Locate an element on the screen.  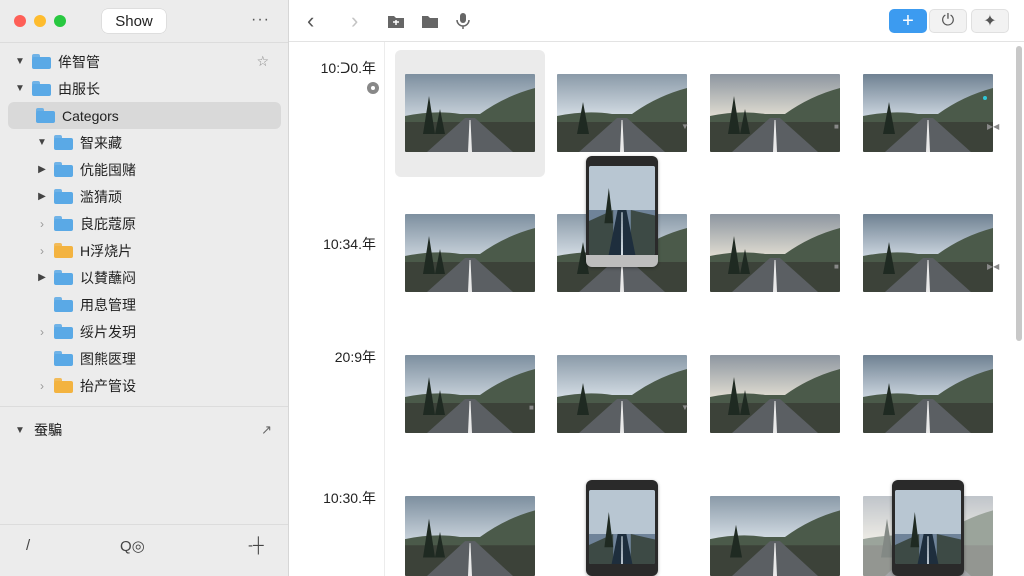
minimize-window-button is located at coordinates (40, 21).